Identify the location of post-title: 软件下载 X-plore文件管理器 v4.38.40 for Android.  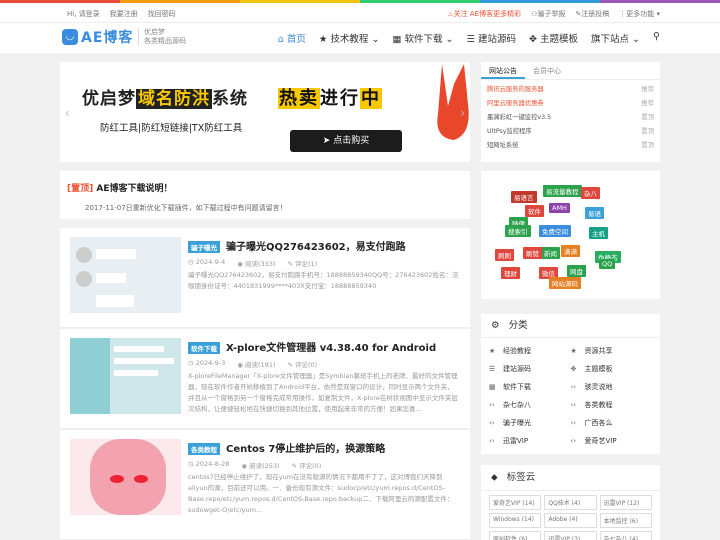
(312, 346).